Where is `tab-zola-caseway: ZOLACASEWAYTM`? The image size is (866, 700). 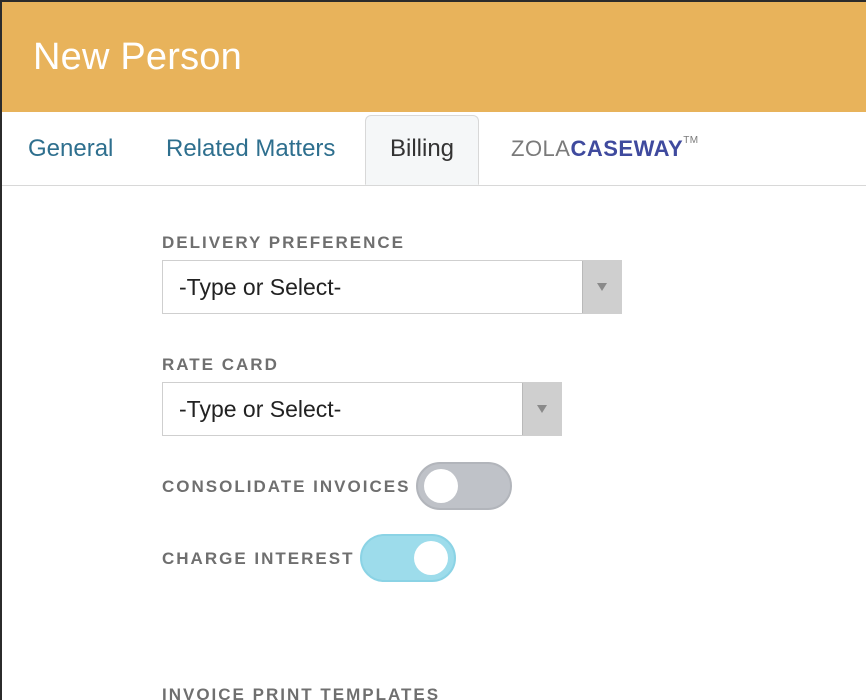 tab-zola-caseway: ZOLACASEWAYTM is located at coordinates (605, 148).